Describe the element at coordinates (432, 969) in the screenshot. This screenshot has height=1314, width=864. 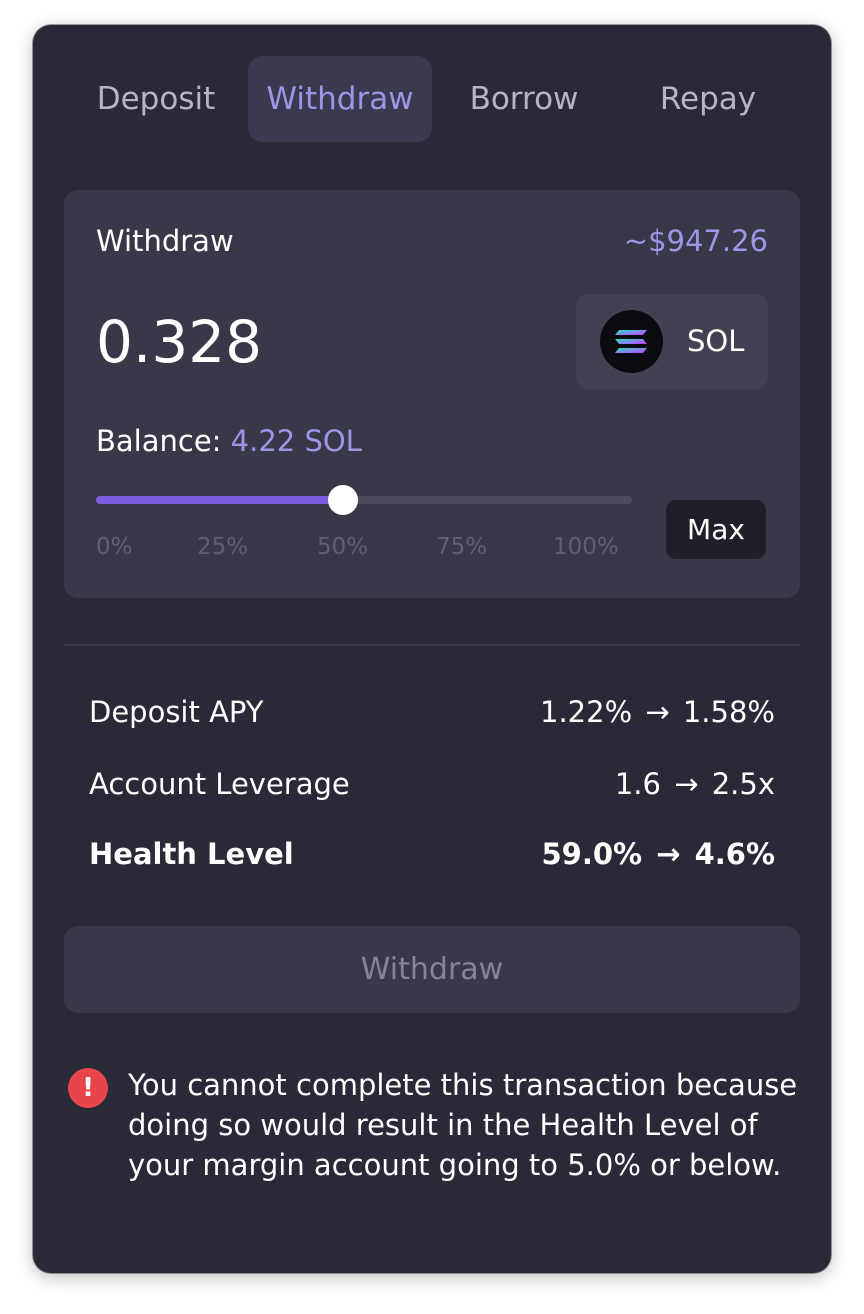
I see `withdraw-submit-button: Withdraw` at that location.